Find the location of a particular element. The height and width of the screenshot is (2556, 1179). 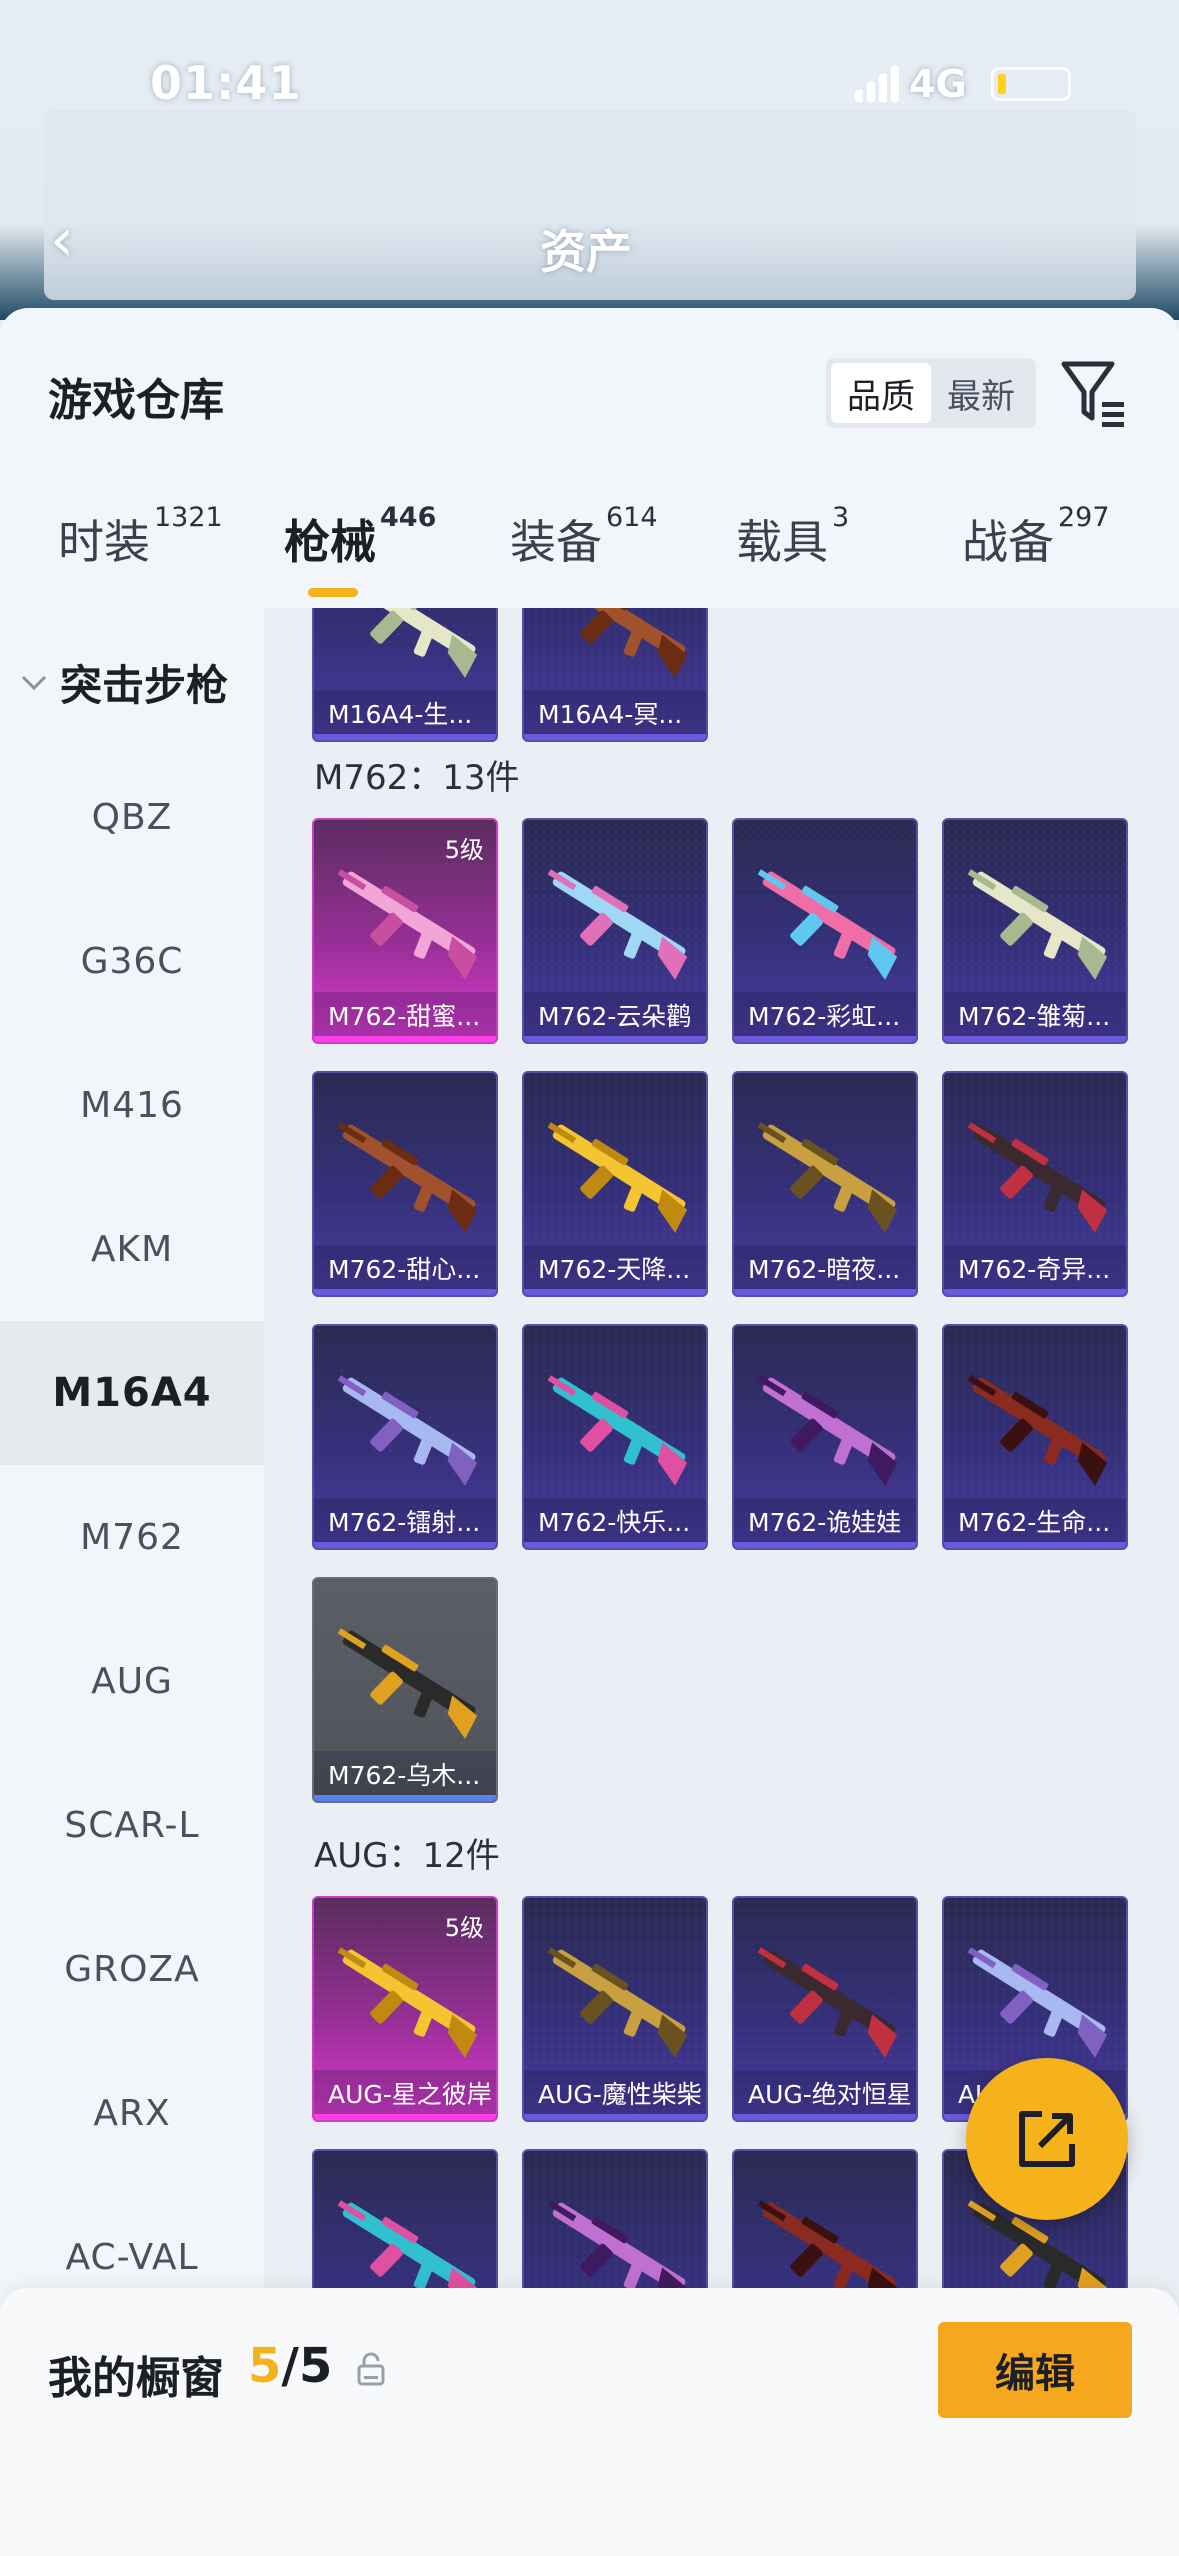

weapon-card: AUG-魔性柴柴 is located at coordinates (615, 2009).